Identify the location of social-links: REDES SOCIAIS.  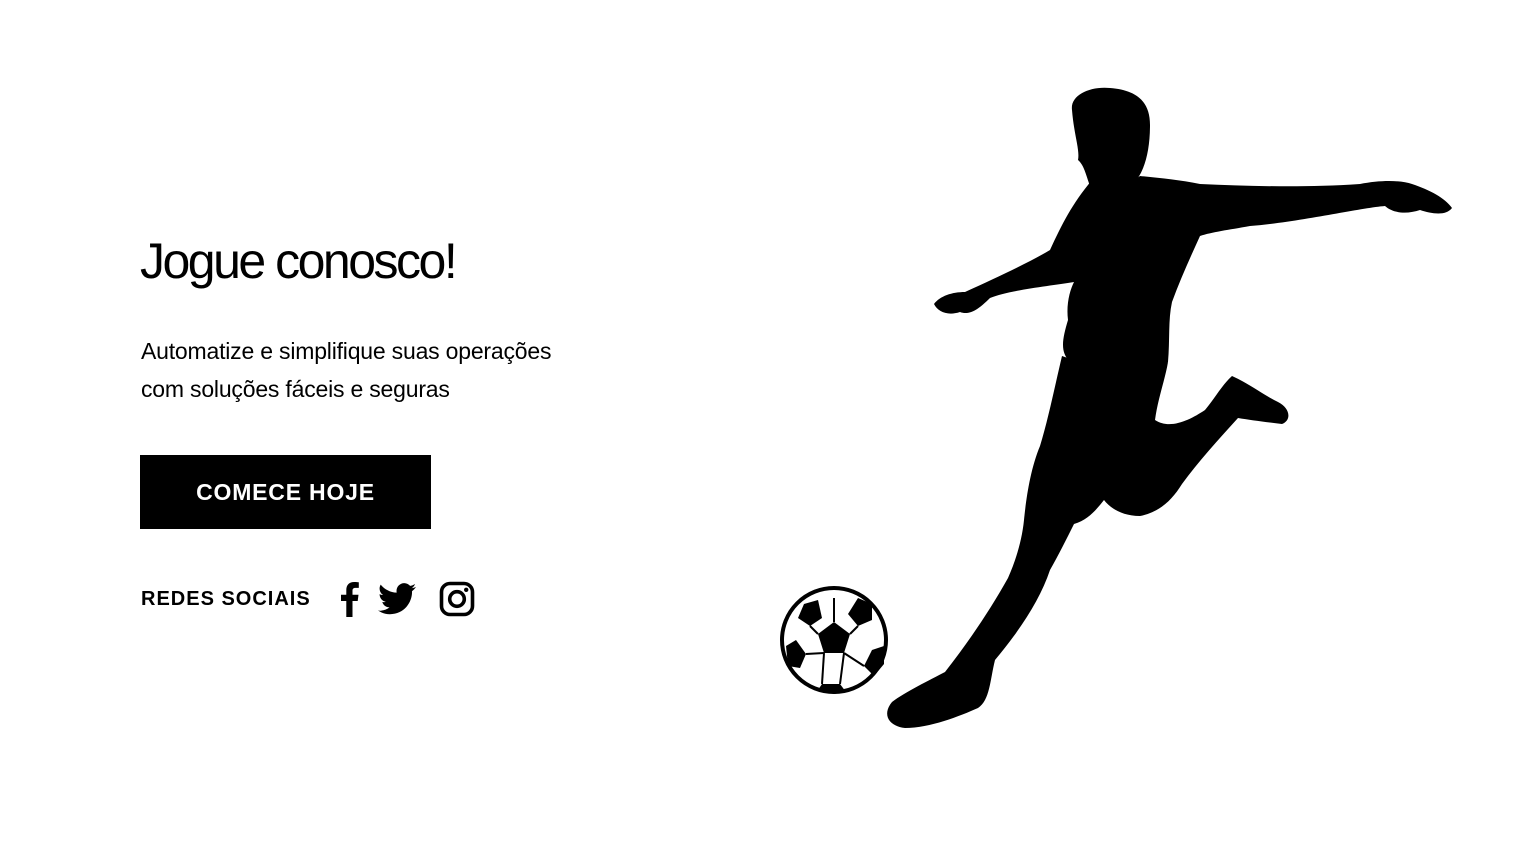
(308, 599).